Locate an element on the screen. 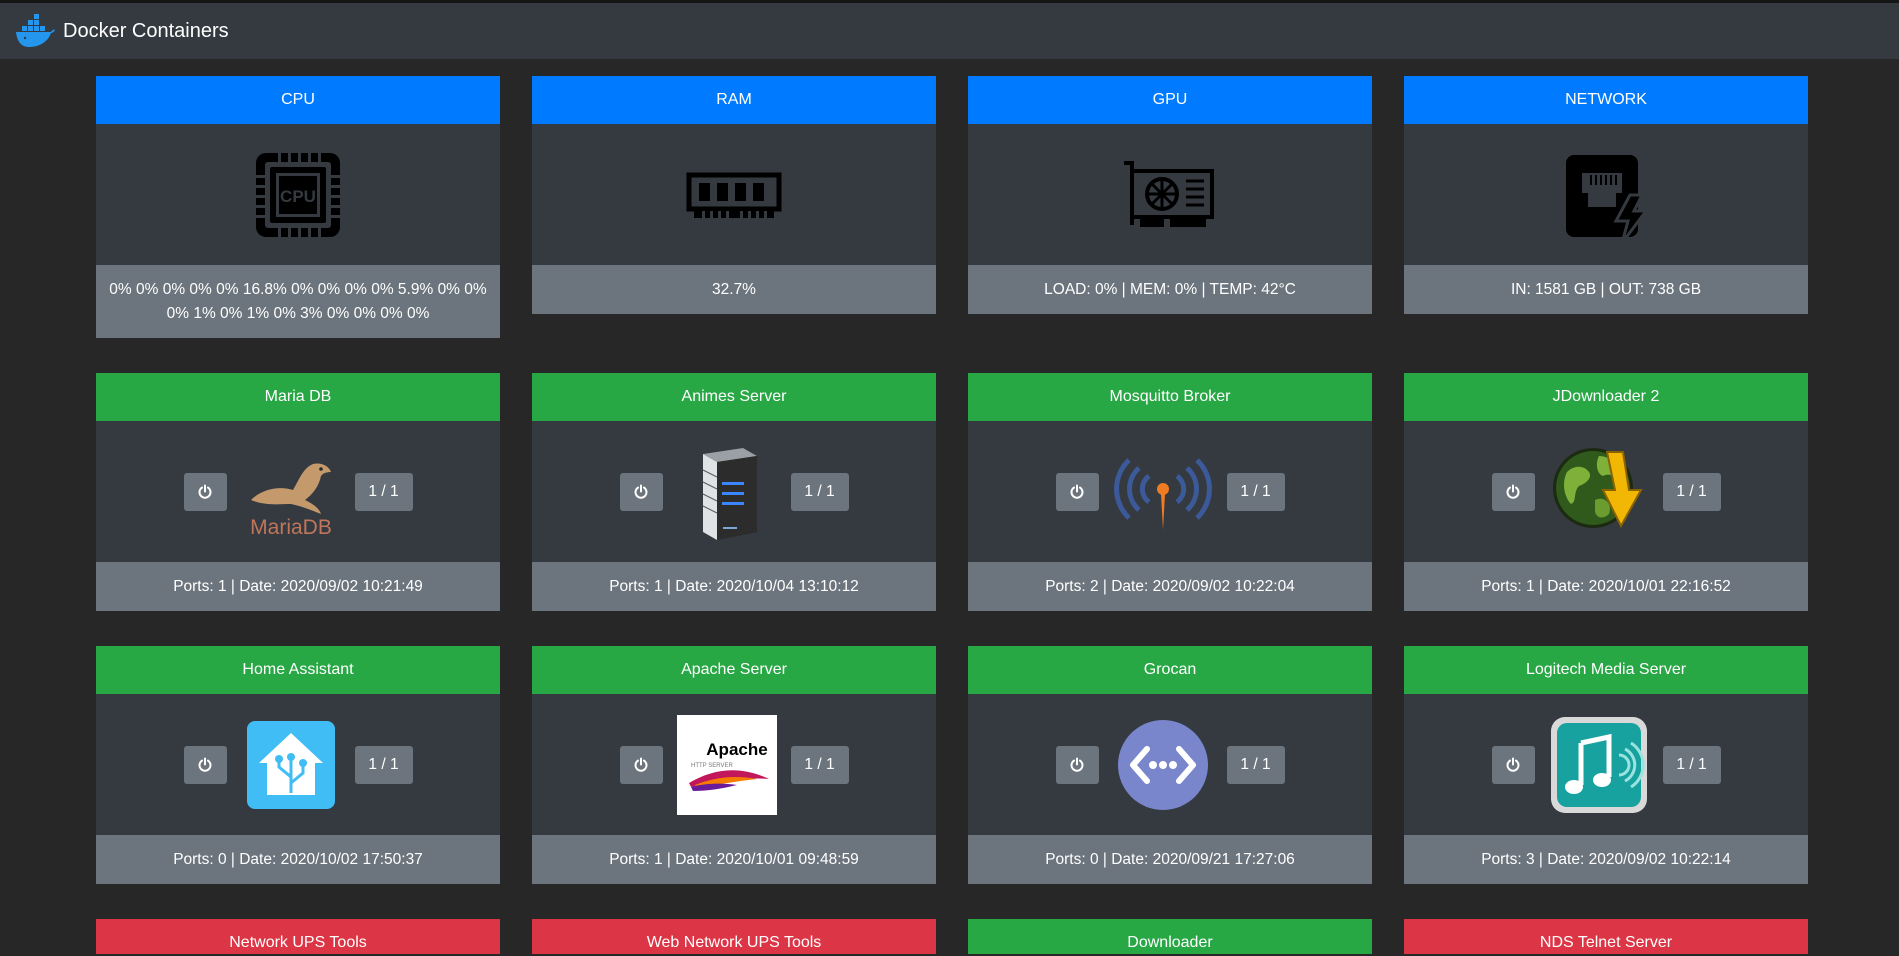 Image resolution: width=1899 pixels, height=956 pixels. container-footer: Ports: 2 | Date: 2020/09/02 10:22:04 is located at coordinates (1170, 586).